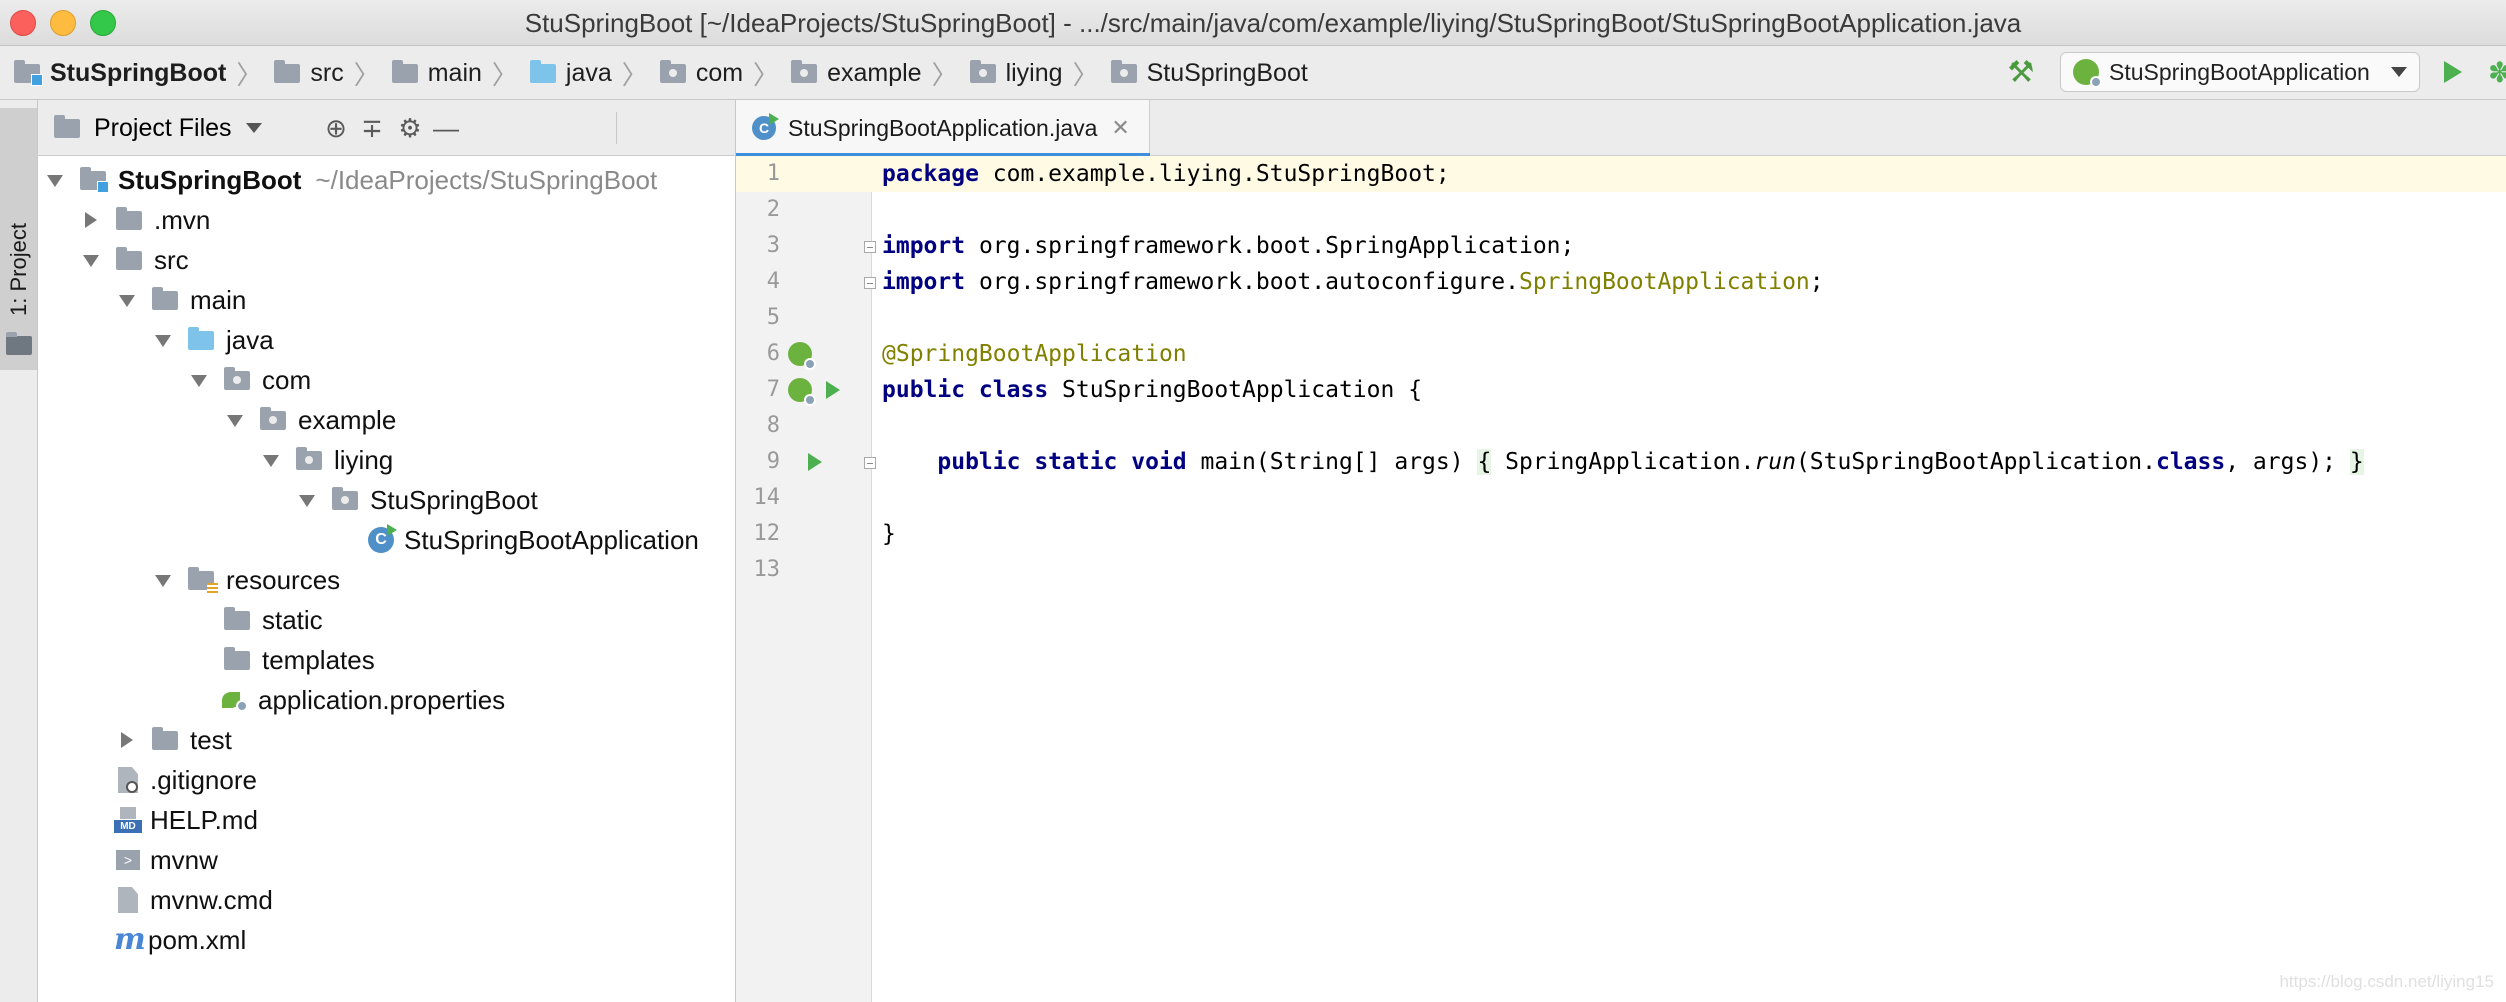 The image size is (2506, 1002). Describe the element at coordinates (273, 620) in the screenshot. I see `tree-row-static: static` at that location.